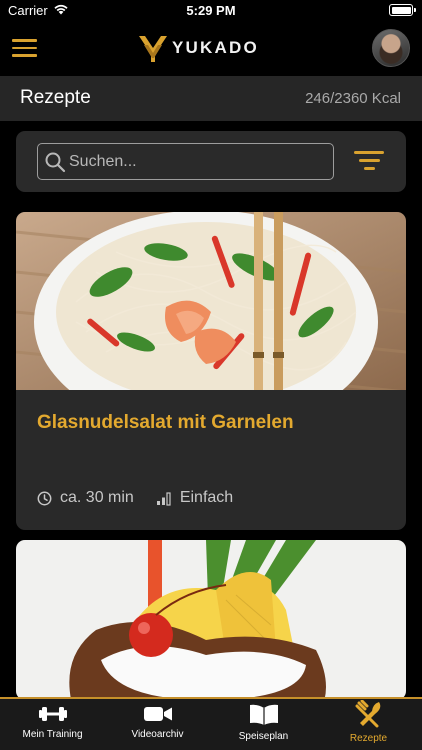  I want to click on fork-knife-icon, so click(367, 714).